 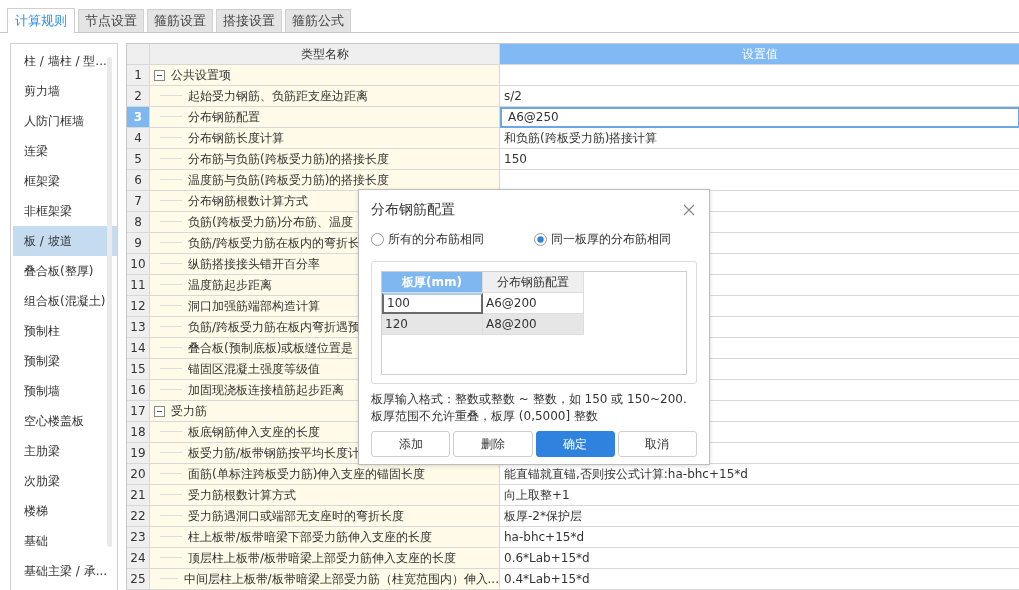 What do you see at coordinates (138, 327) in the screenshot?
I see `row-number: 13` at bounding box center [138, 327].